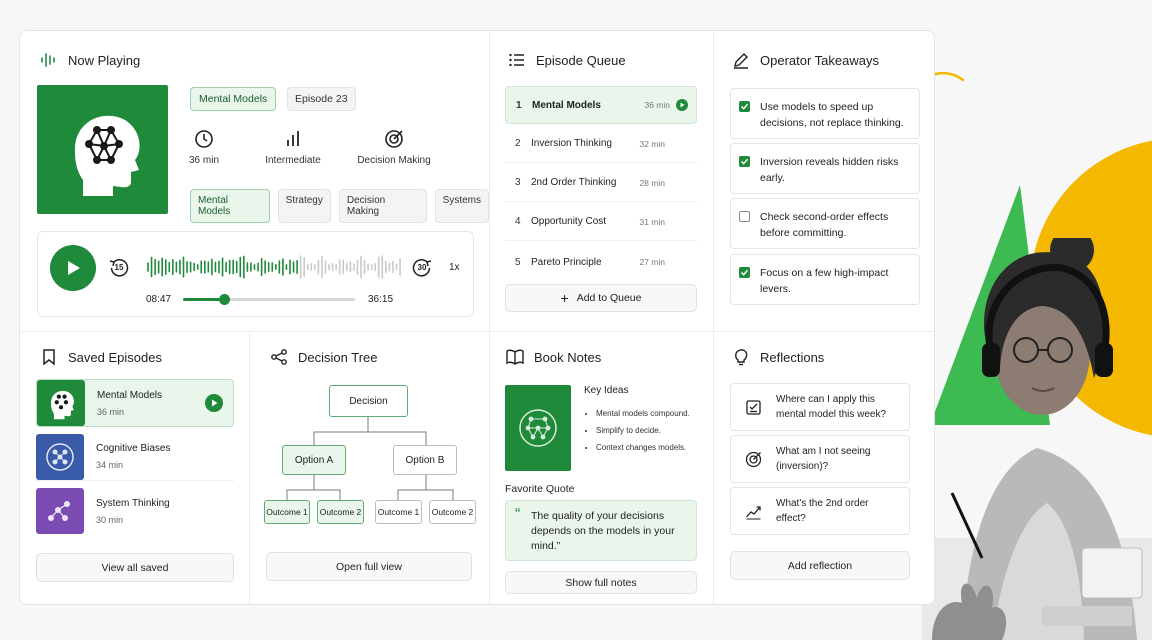 The height and width of the screenshot is (640, 1152). Describe the element at coordinates (230, 206) in the screenshot. I see `tag-chip: Mental Models` at that location.